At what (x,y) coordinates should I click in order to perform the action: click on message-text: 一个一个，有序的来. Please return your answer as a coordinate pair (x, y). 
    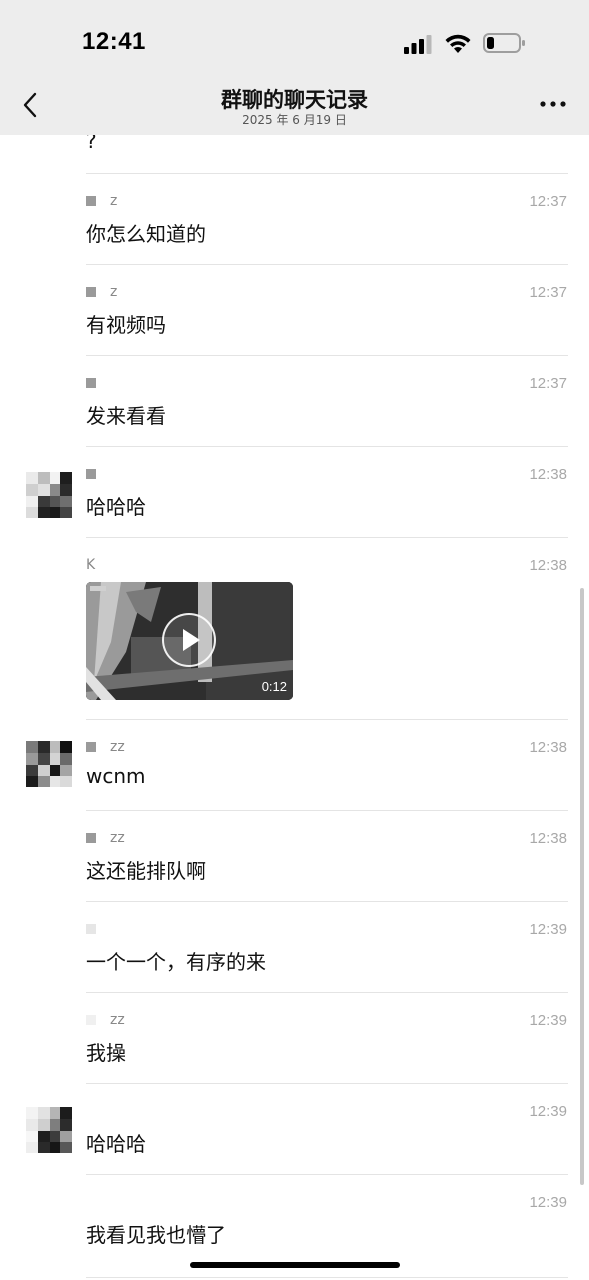
    Looking at the image, I should click on (176, 962).